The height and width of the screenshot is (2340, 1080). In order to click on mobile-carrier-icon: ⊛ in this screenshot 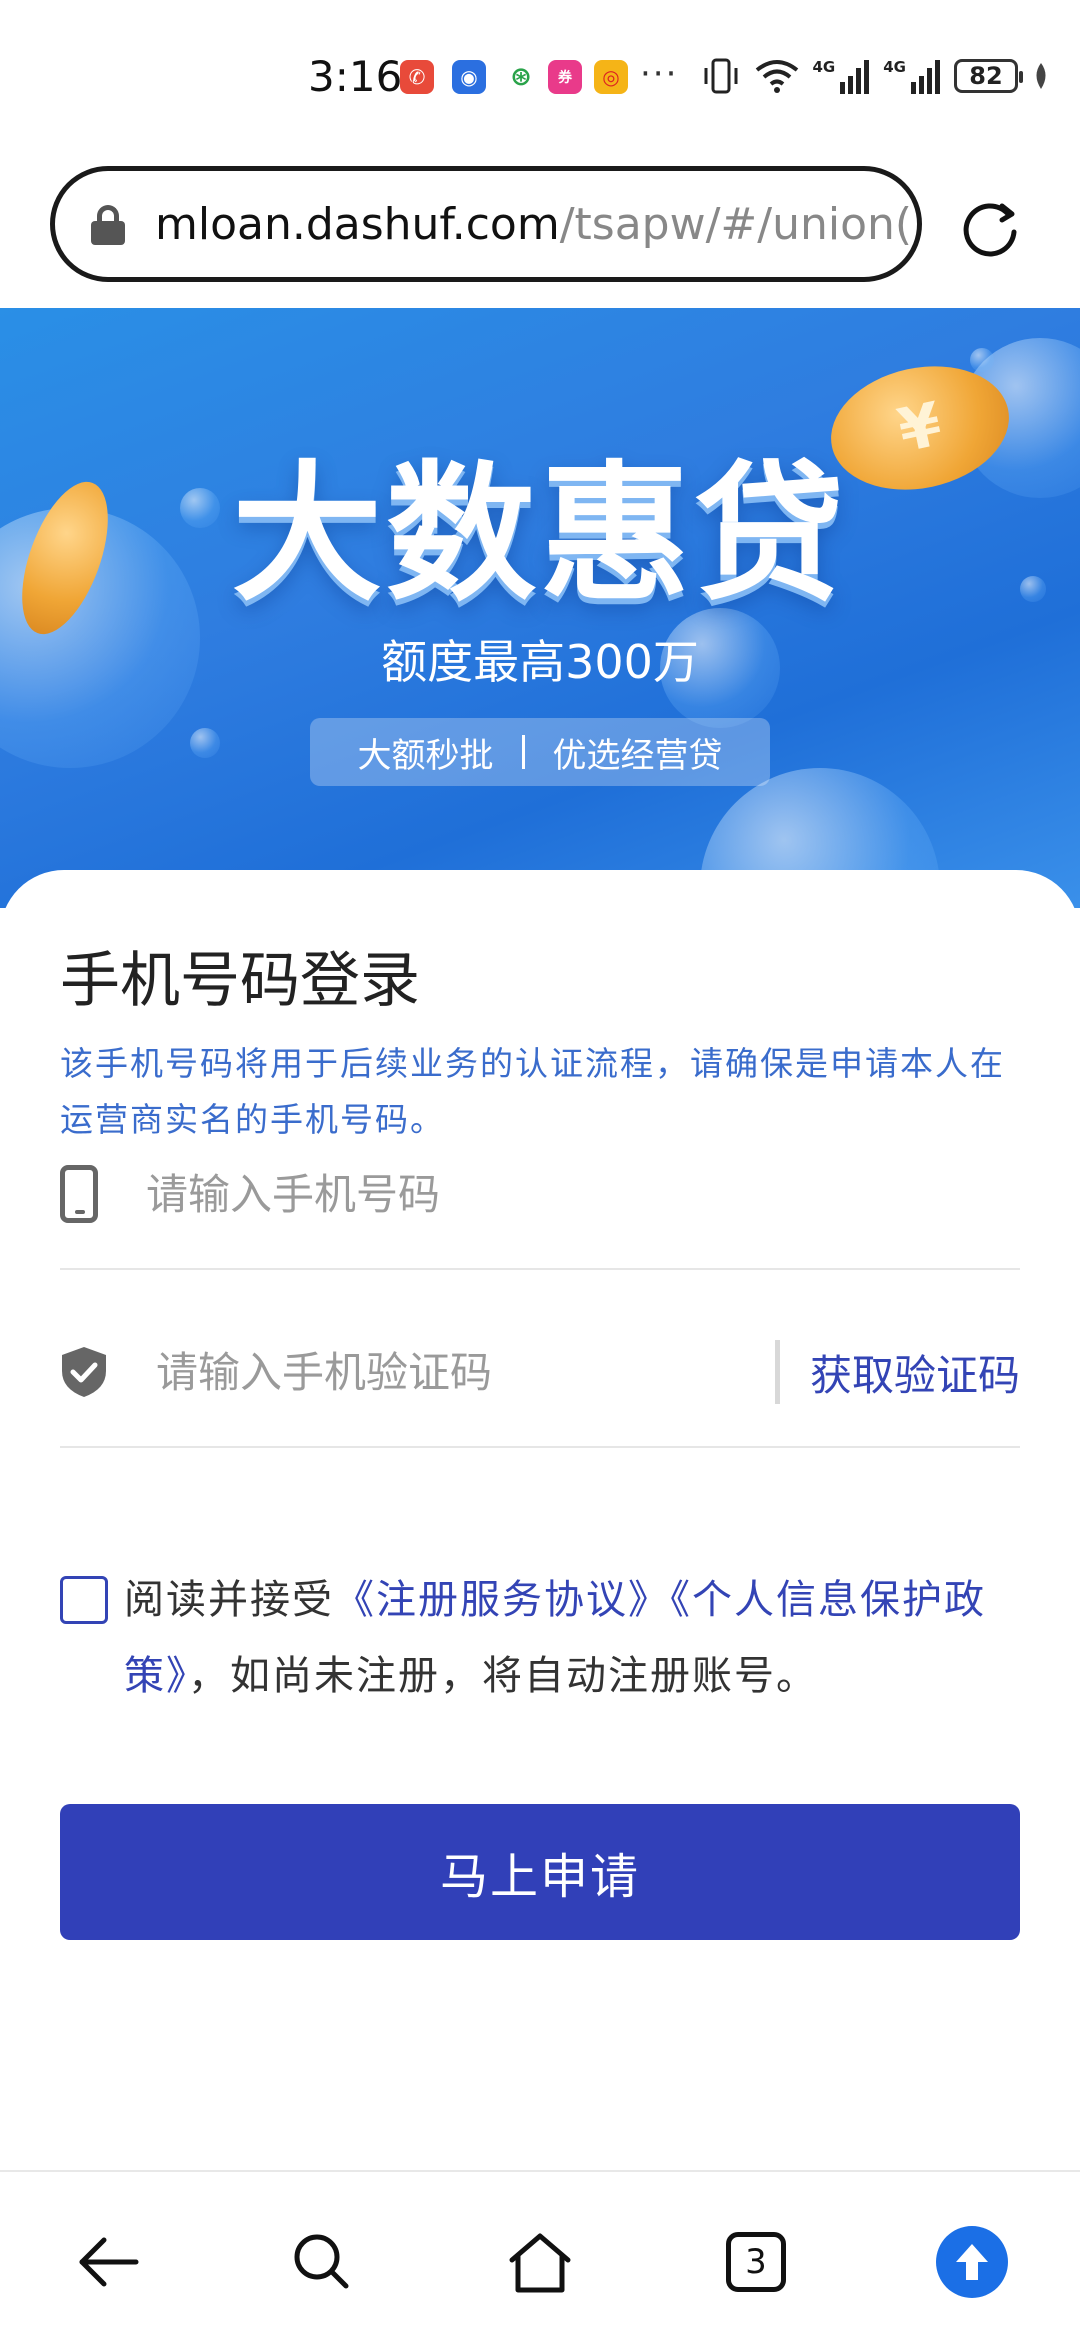, I will do `click(521, 77)`.